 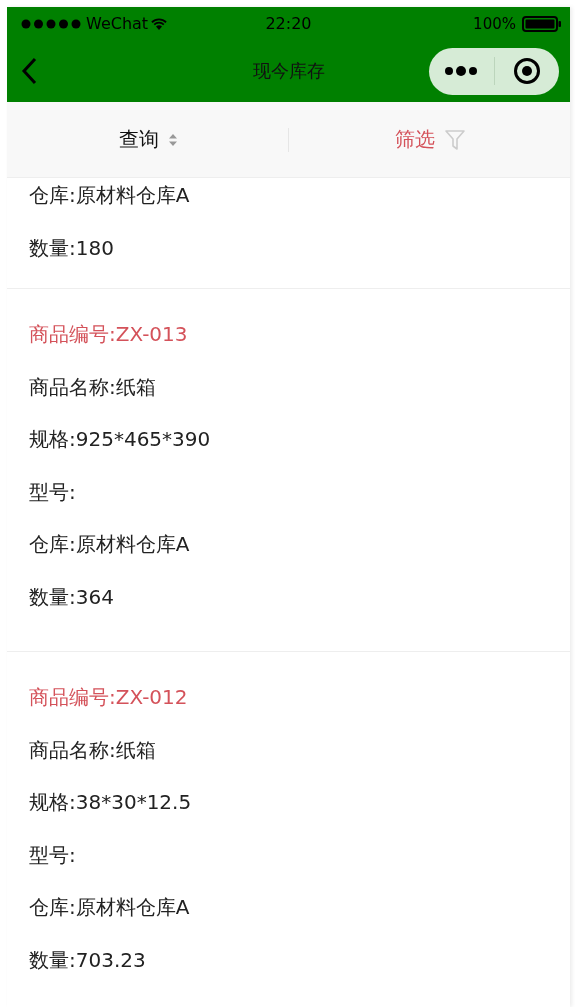 What do you see at coordinates (109, 334) in the screenshot?
I see `product-code: 商品编号:ZX-013` at bounding box center [109, 334].